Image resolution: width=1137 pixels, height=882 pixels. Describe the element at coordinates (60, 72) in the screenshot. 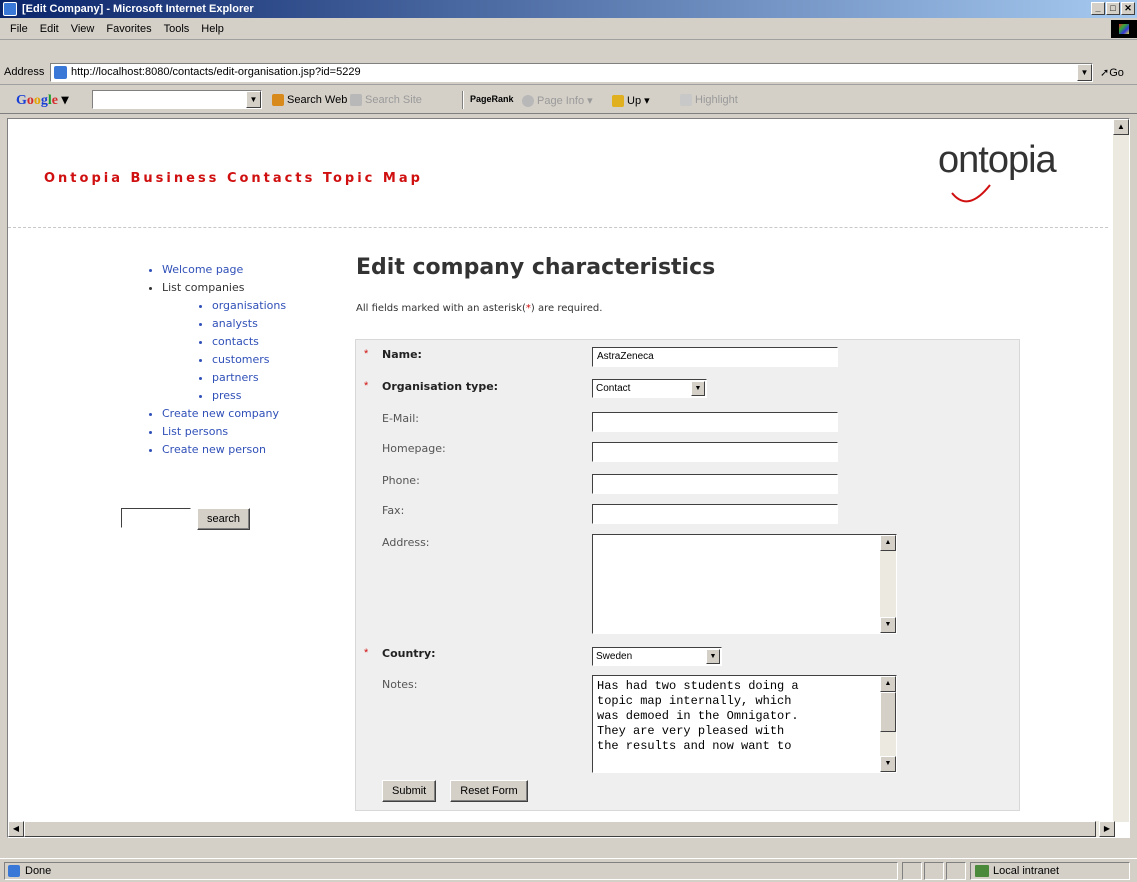

I see `page-icon` at that location.